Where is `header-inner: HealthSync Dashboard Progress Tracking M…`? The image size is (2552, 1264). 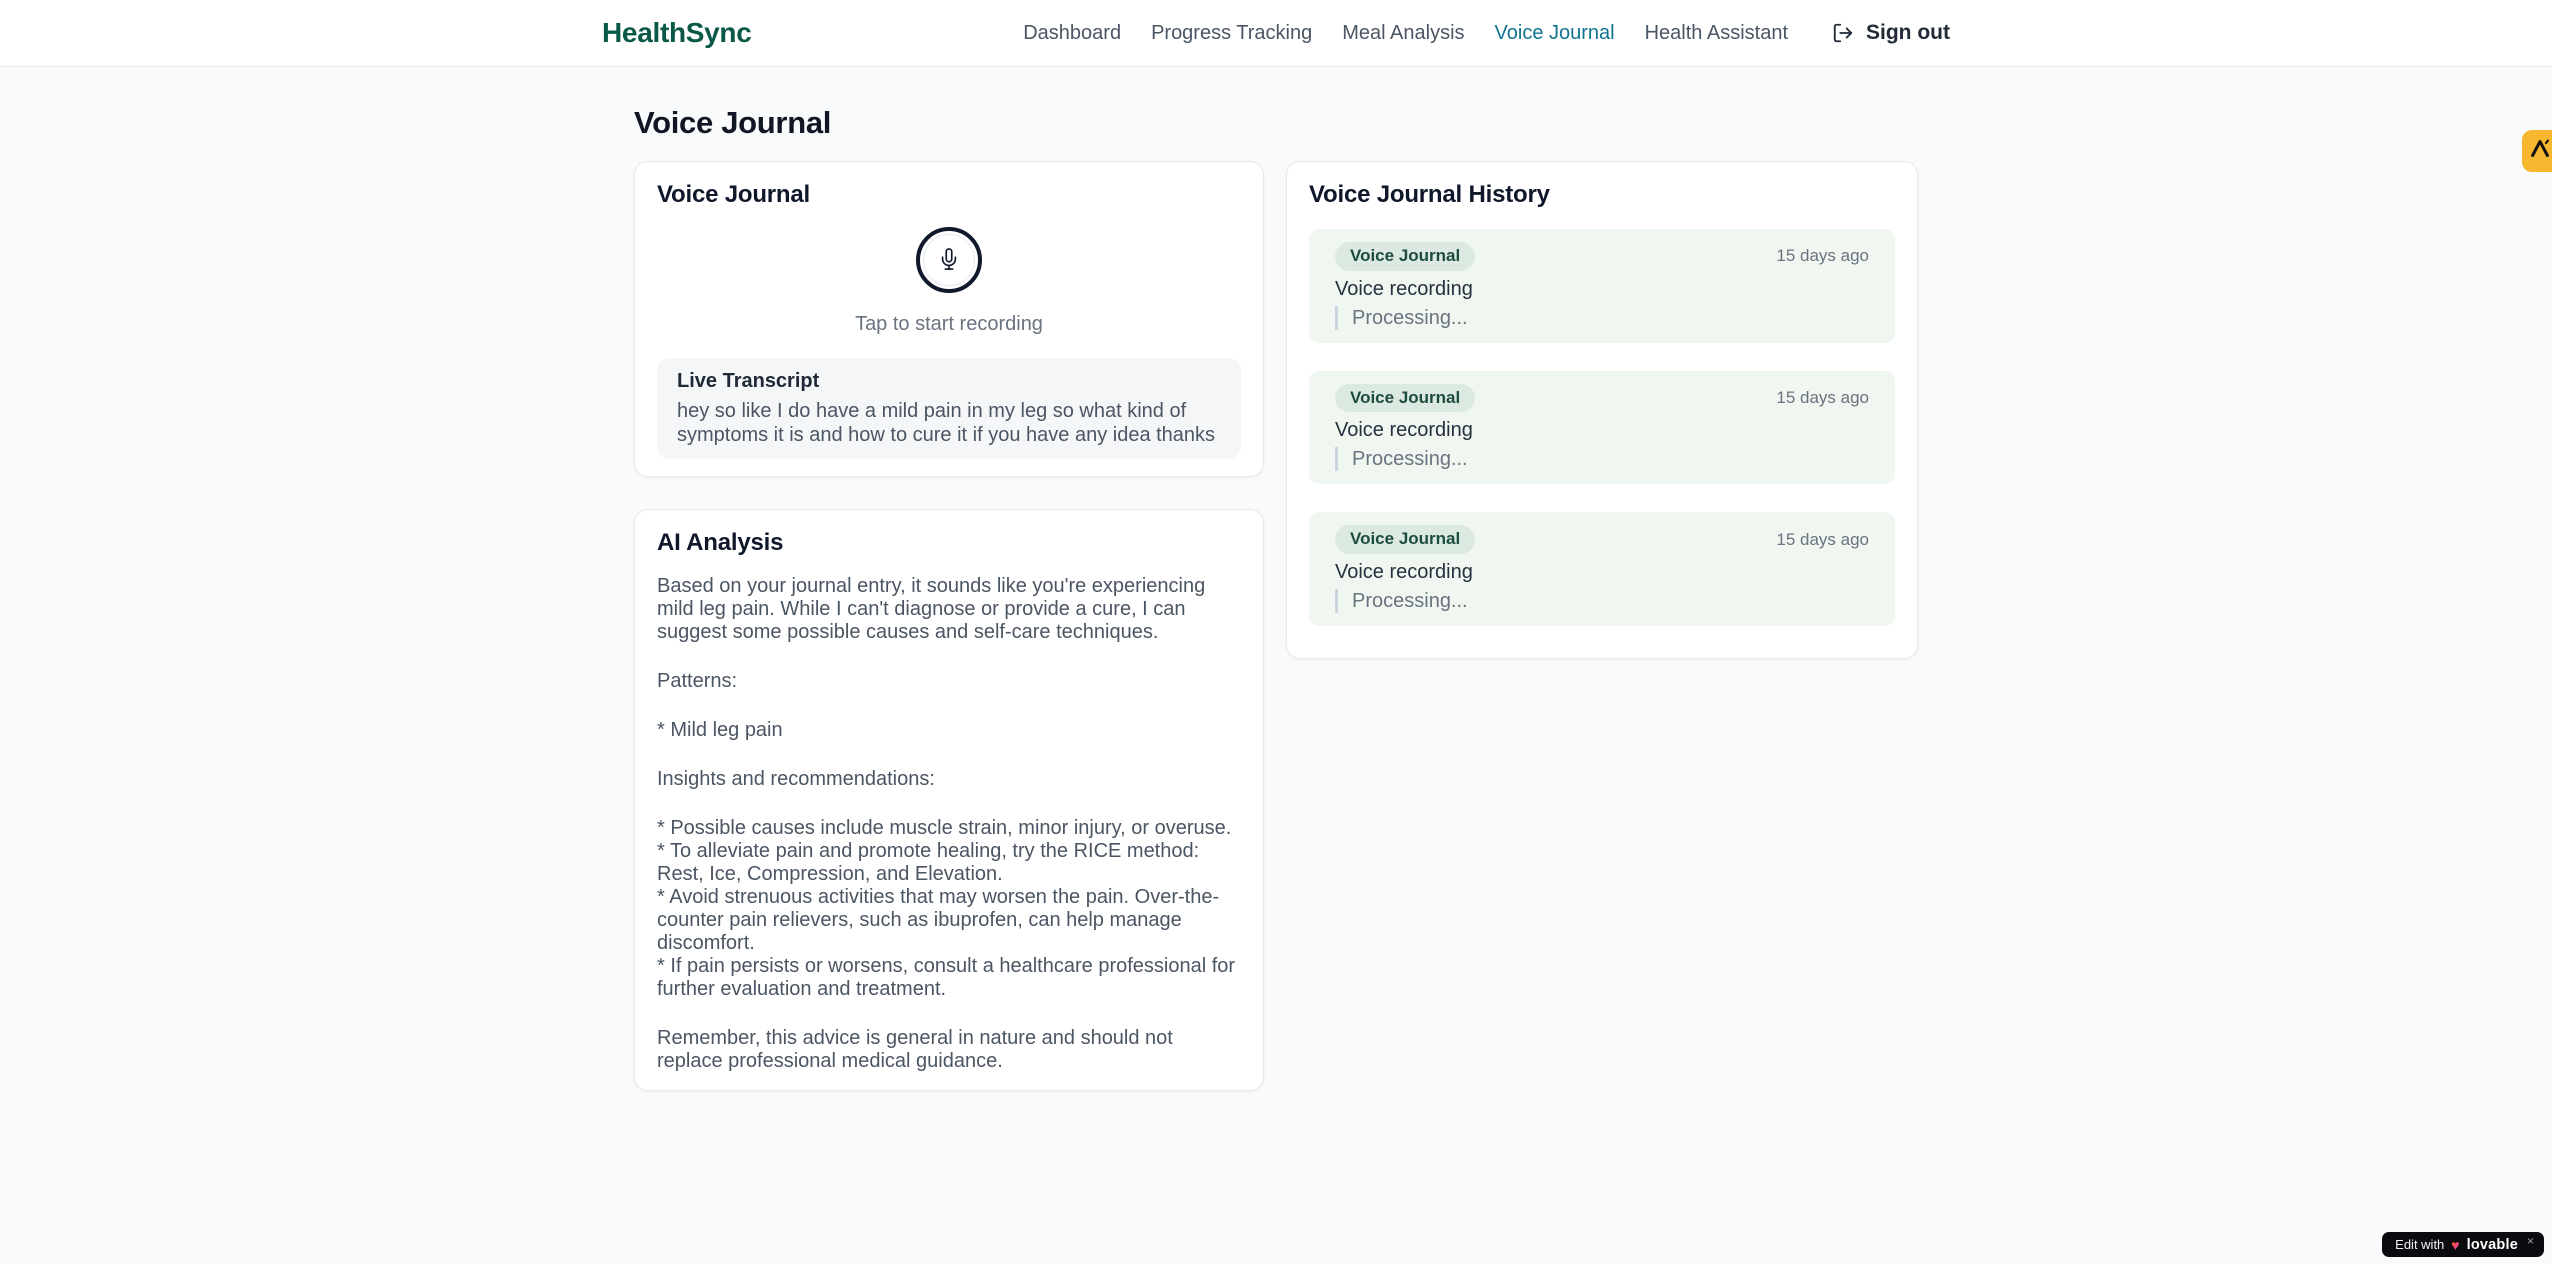
header-inner: HealthSync Dashboard Progress Tracking M… is located at coordinates (1276, 33).